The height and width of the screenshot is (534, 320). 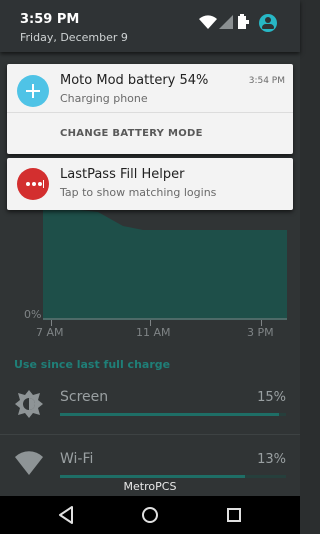 I want to click on notification-title: LastPass Fill Helper, so click(x=122, y=174).